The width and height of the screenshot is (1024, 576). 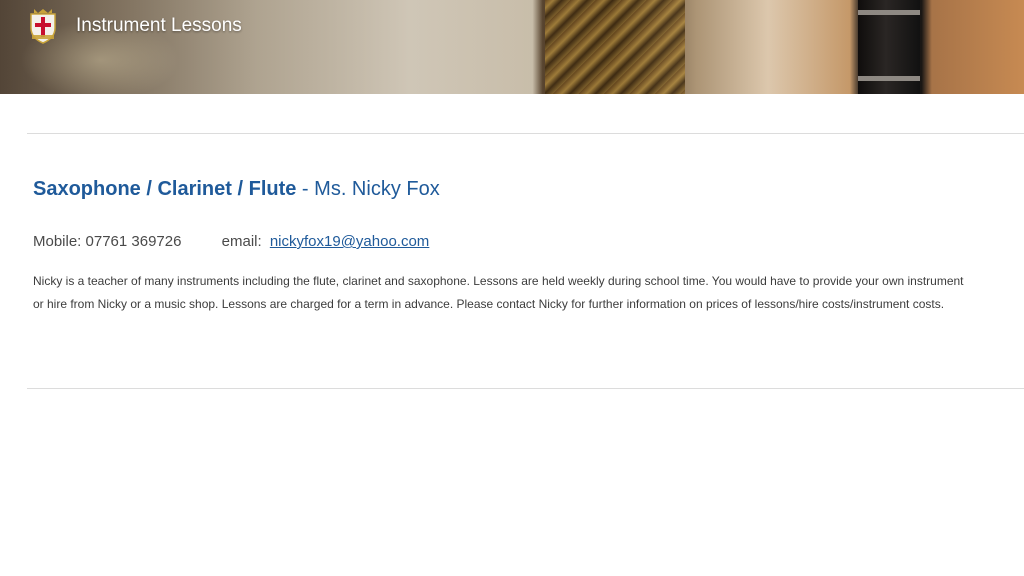 I want to click on mobile-number: Mobile: 07761 369726, so click(x=107, y=241).